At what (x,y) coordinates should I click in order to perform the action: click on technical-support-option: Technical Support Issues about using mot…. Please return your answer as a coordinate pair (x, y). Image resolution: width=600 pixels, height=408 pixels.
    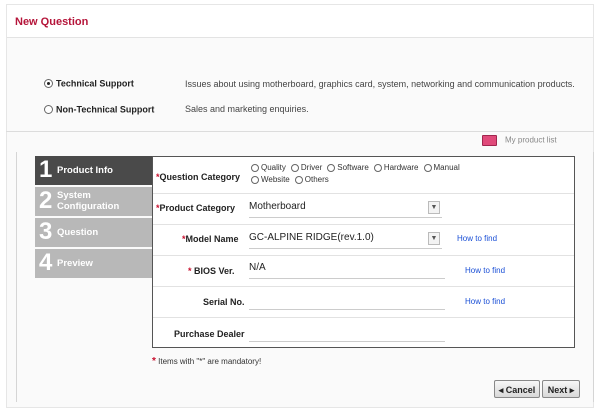
    Looking at the image, I should click on (309, 83).